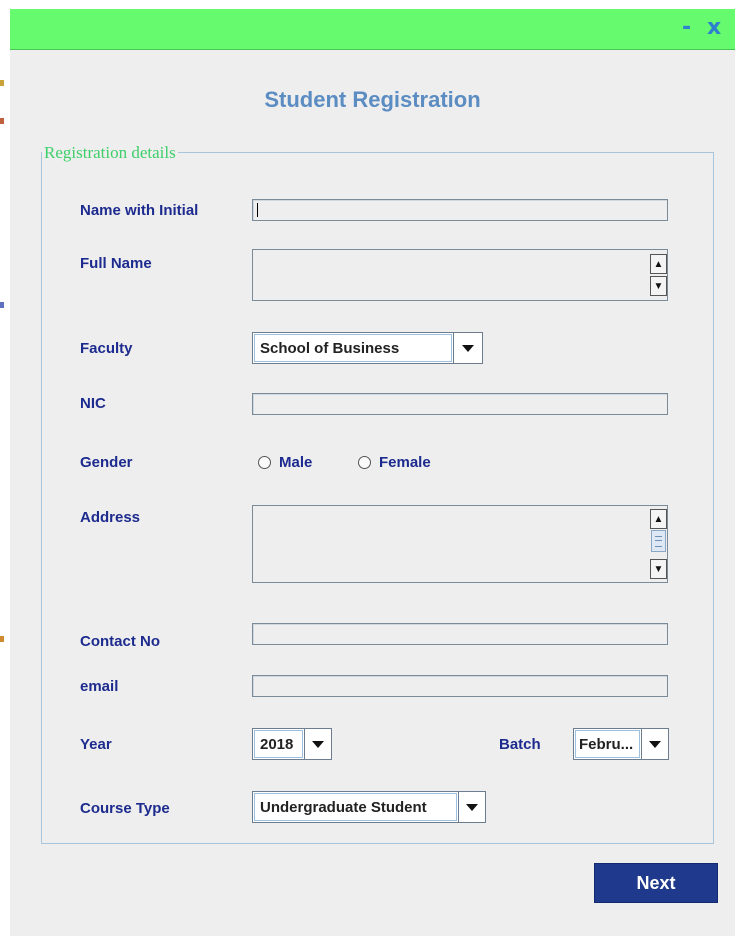 Image resolution: width=735 pixels, height=936 pixels. What do you see at coordinates (405, 462) in the screenshot?
I see `gender-female-label: Female` at bounding box center [405, 462].